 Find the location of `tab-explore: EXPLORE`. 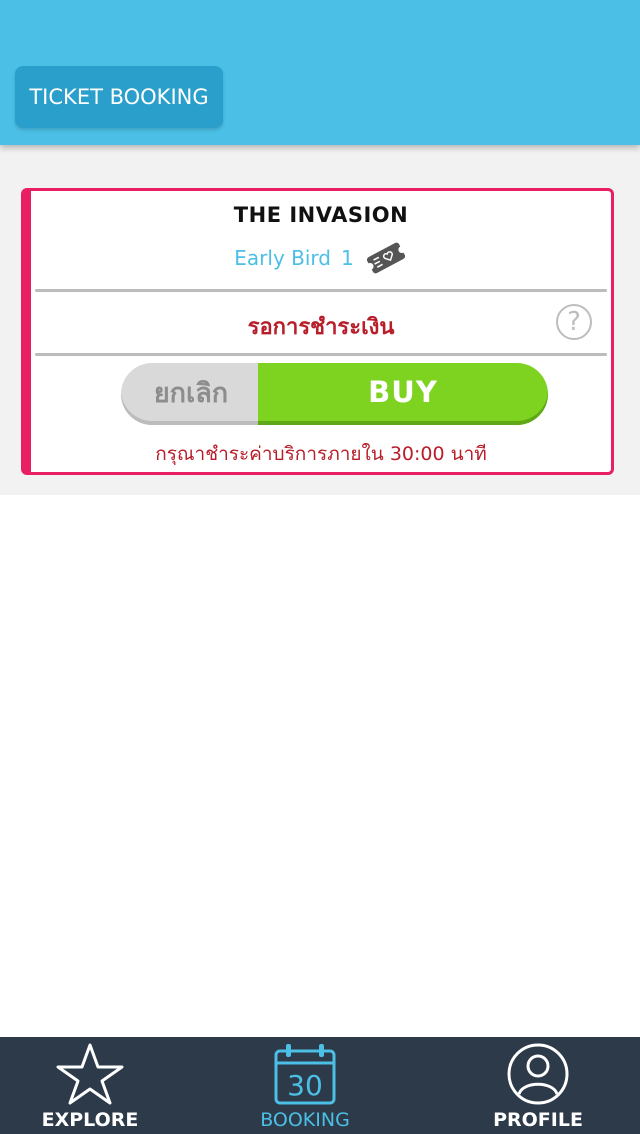

tab-explore: EXPLORE is located at coordinates (90, 1085).